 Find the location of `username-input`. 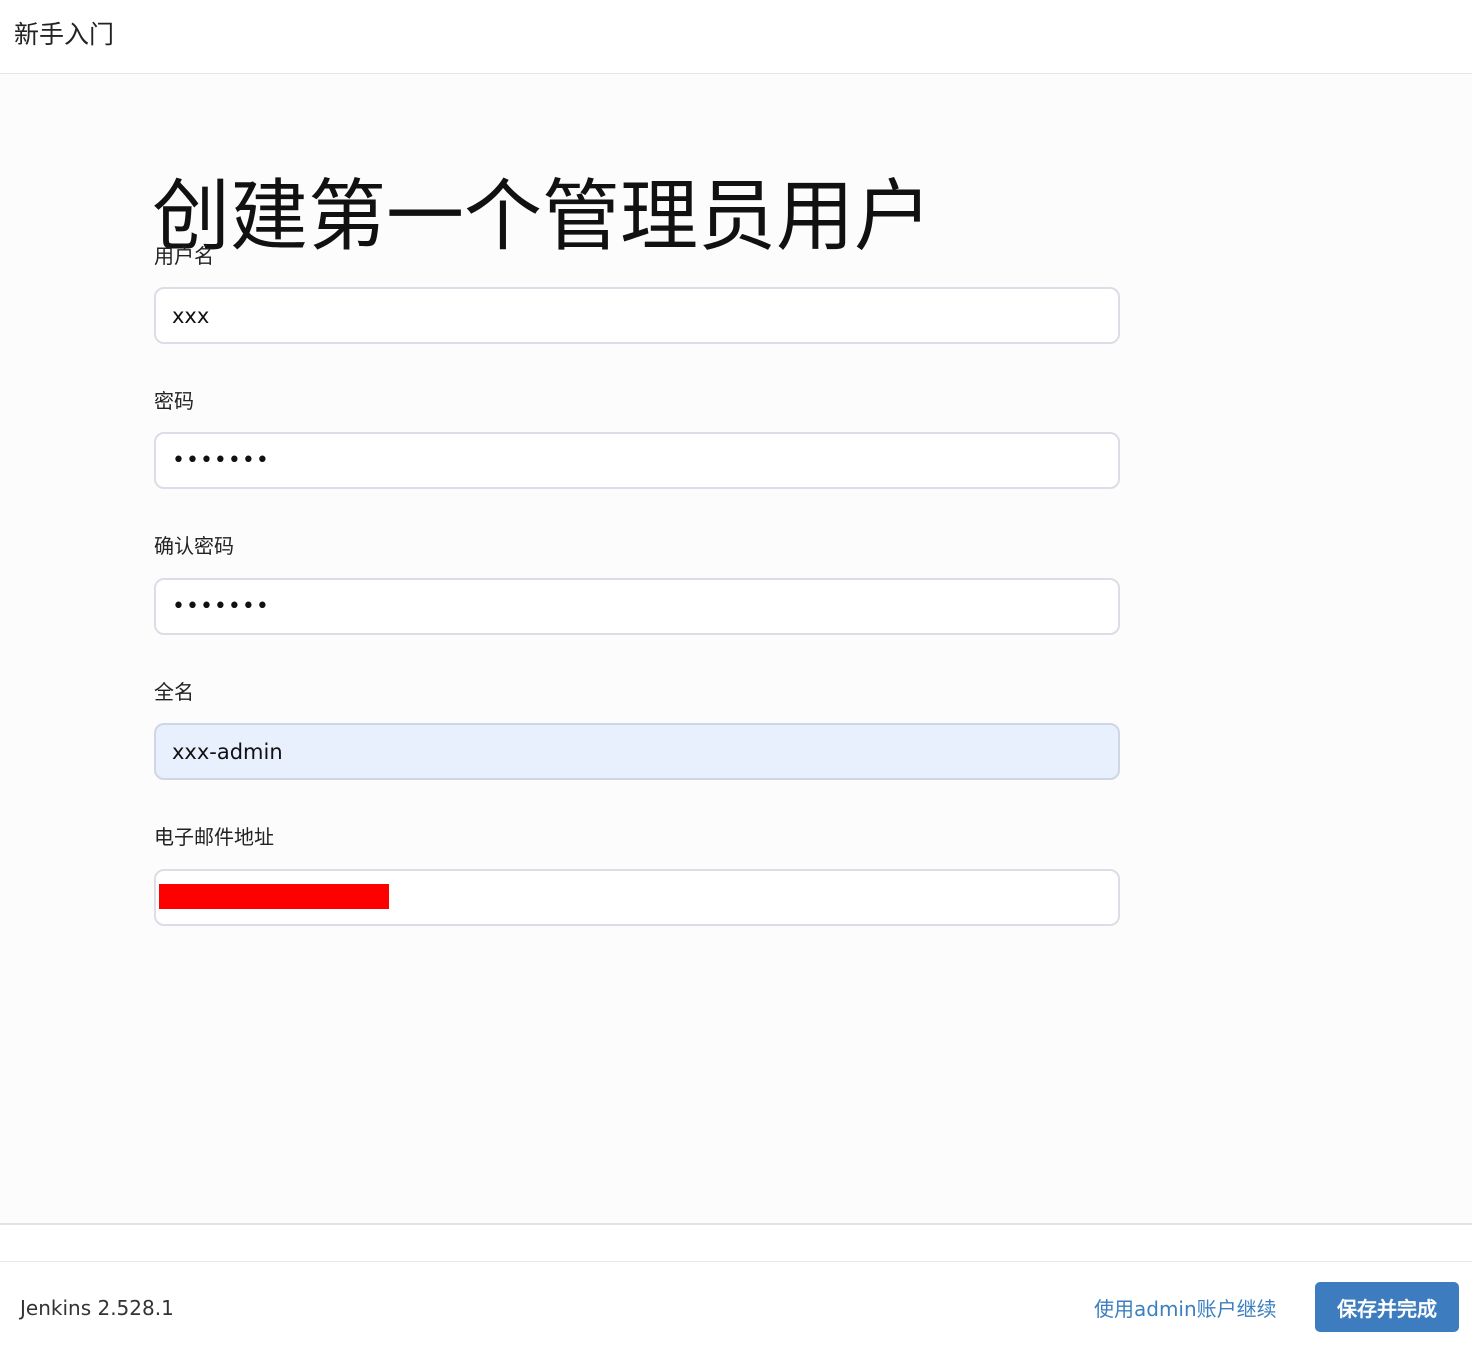

username-input is located at coordinates (637, 315).